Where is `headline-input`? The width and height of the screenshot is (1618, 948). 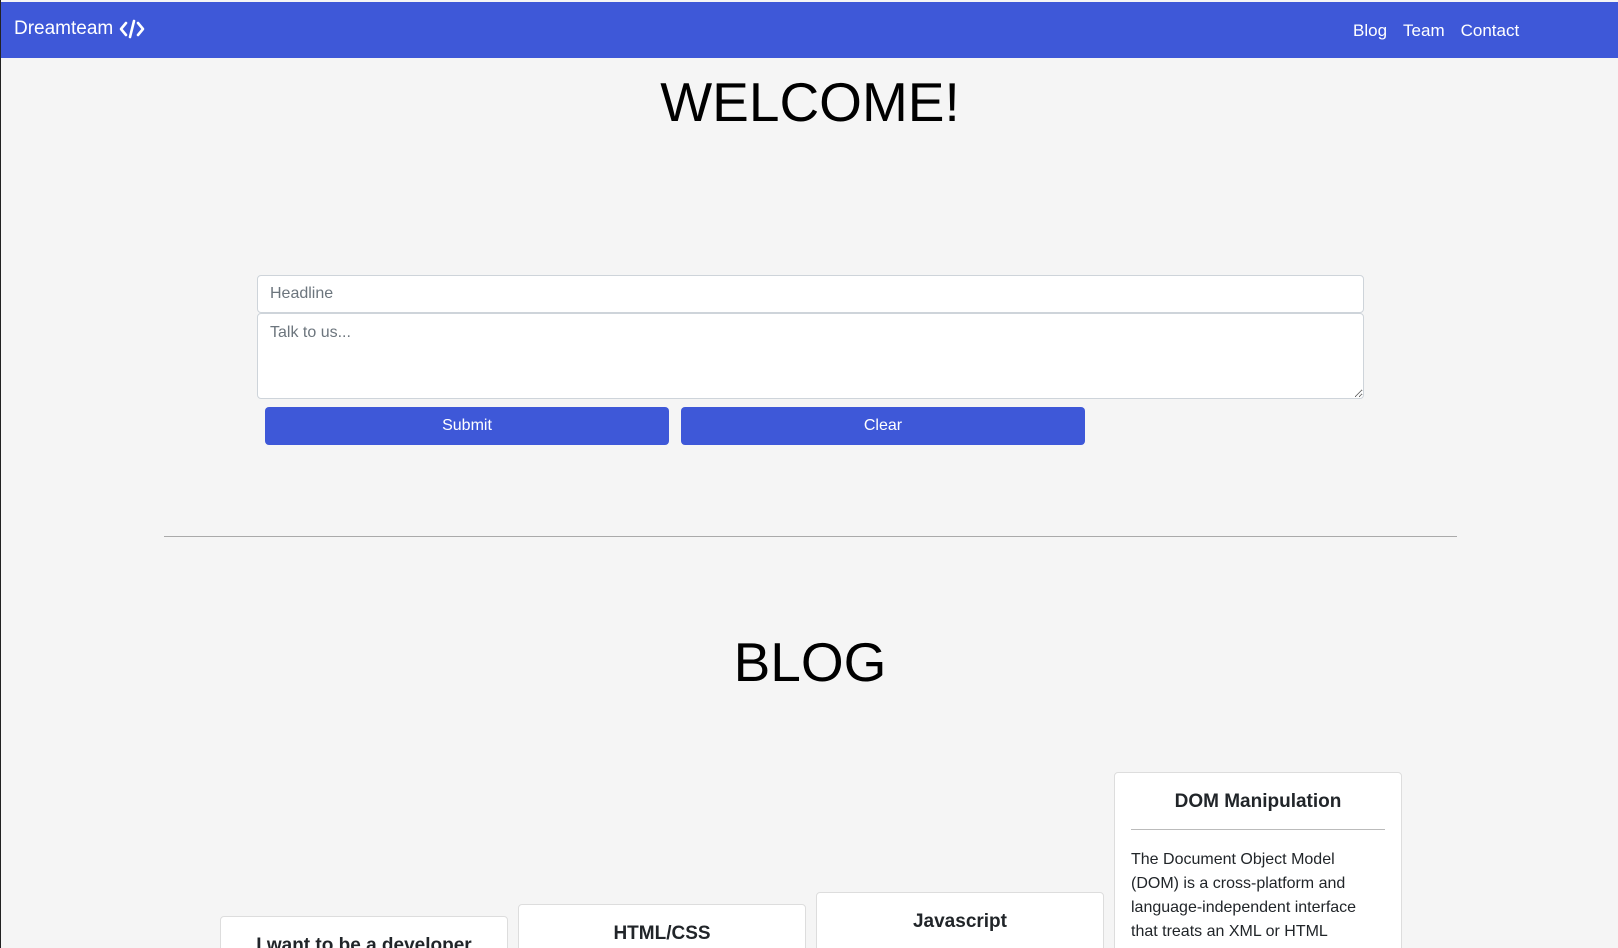 headline-input is located at coordinates (810, 294).